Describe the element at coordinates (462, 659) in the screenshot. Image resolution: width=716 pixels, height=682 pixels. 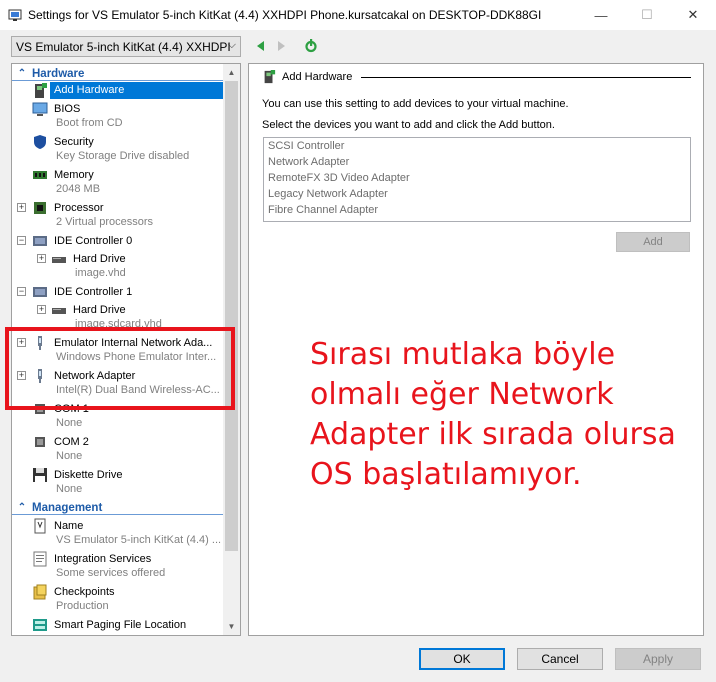
I see `ok-button: OK` at that location.